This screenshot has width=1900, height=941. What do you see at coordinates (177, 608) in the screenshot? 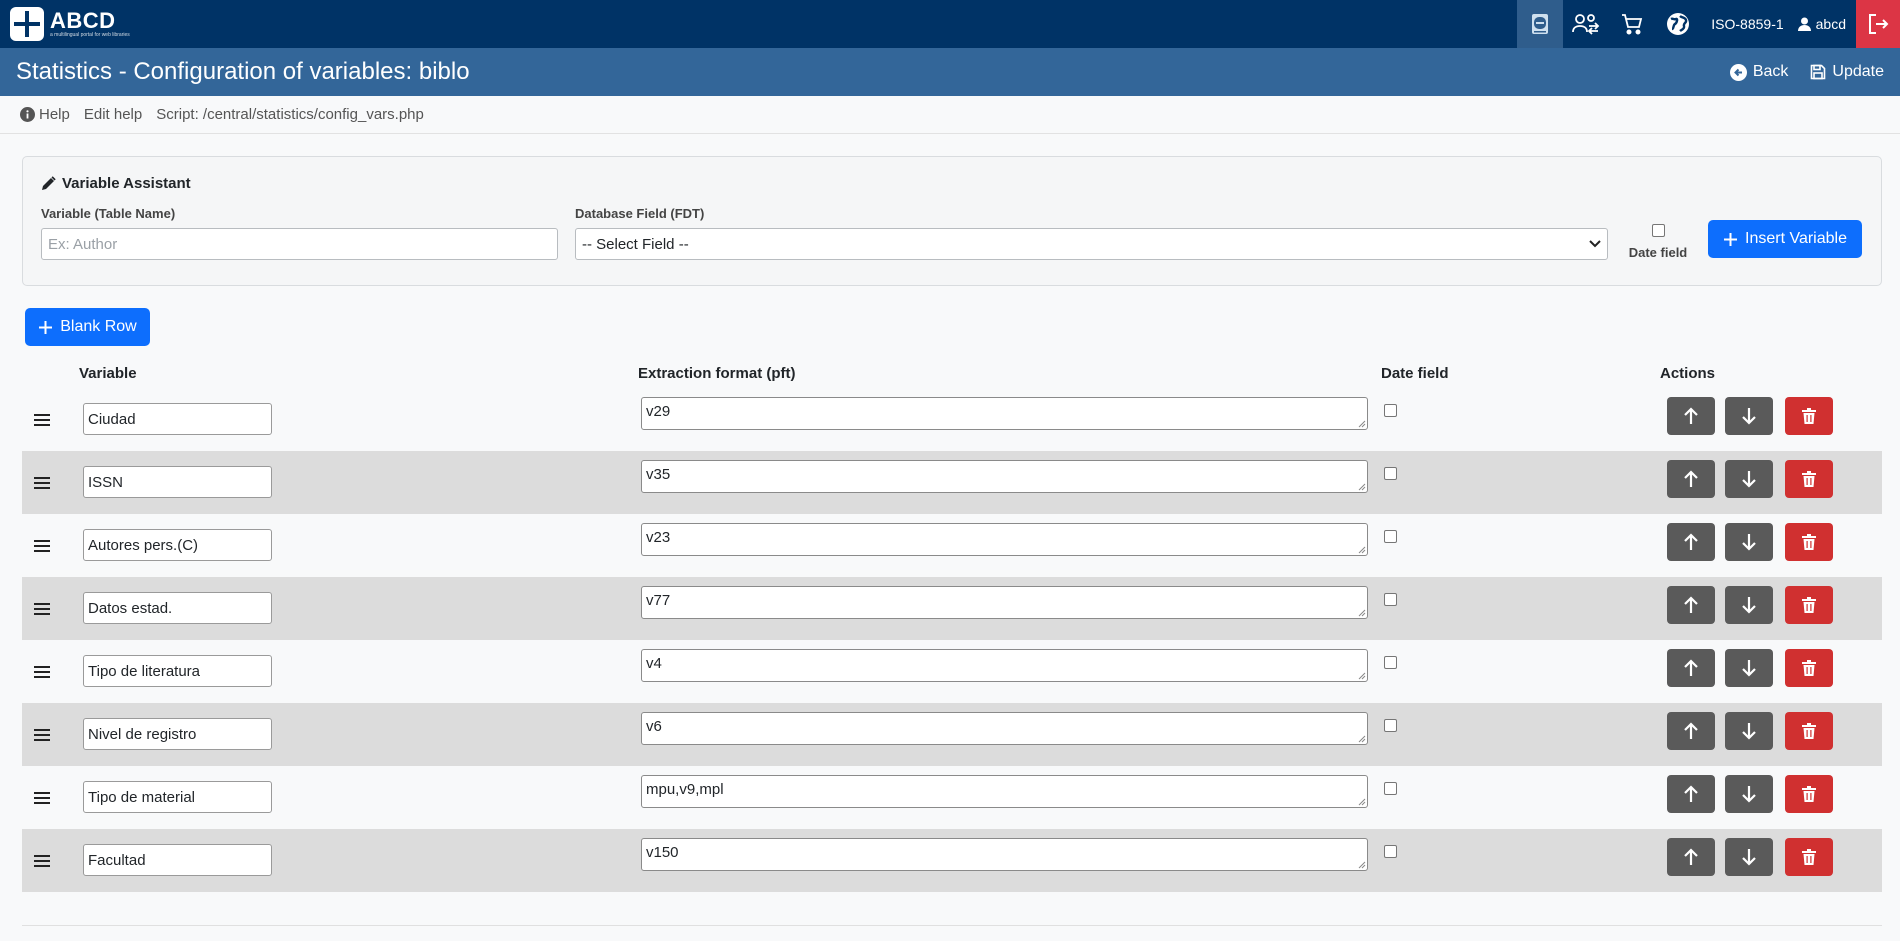
I see `variable-input: Datos estad.` at bounding box center [177, 608].